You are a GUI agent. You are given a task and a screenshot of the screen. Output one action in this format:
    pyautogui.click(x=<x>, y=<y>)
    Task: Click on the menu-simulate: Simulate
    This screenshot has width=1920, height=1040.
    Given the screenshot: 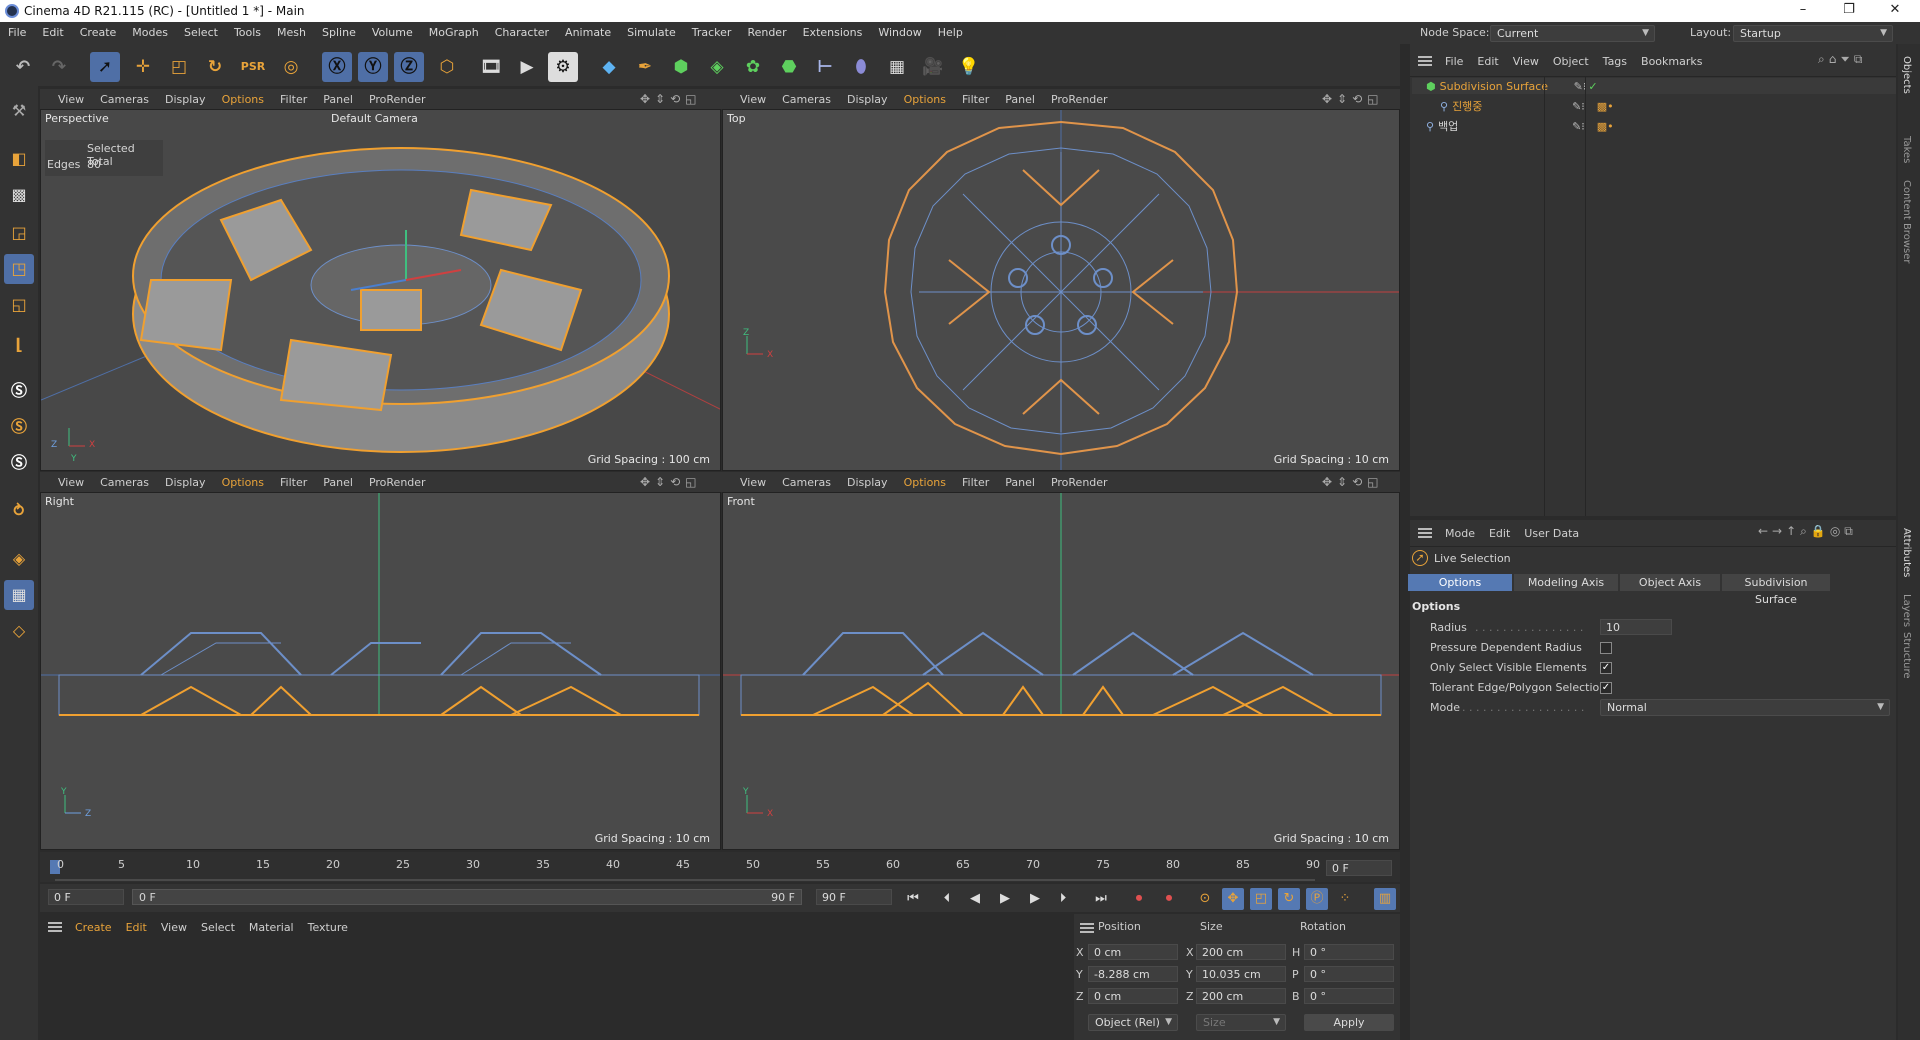 What is the action you would take?
    pyautogui.click(x=651, y=33)
    